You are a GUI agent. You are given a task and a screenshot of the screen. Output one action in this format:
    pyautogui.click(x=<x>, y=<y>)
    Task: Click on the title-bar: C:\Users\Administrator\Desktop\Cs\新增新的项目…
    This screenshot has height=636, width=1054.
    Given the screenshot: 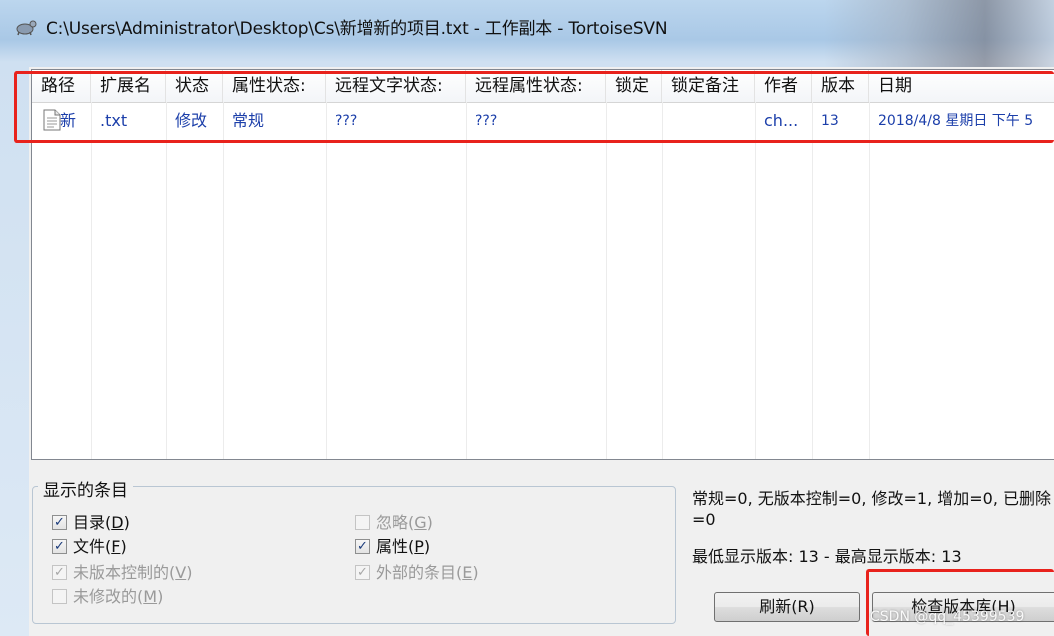 What is the action you would take?
    pyautogui.click(x=527, y=29)
    